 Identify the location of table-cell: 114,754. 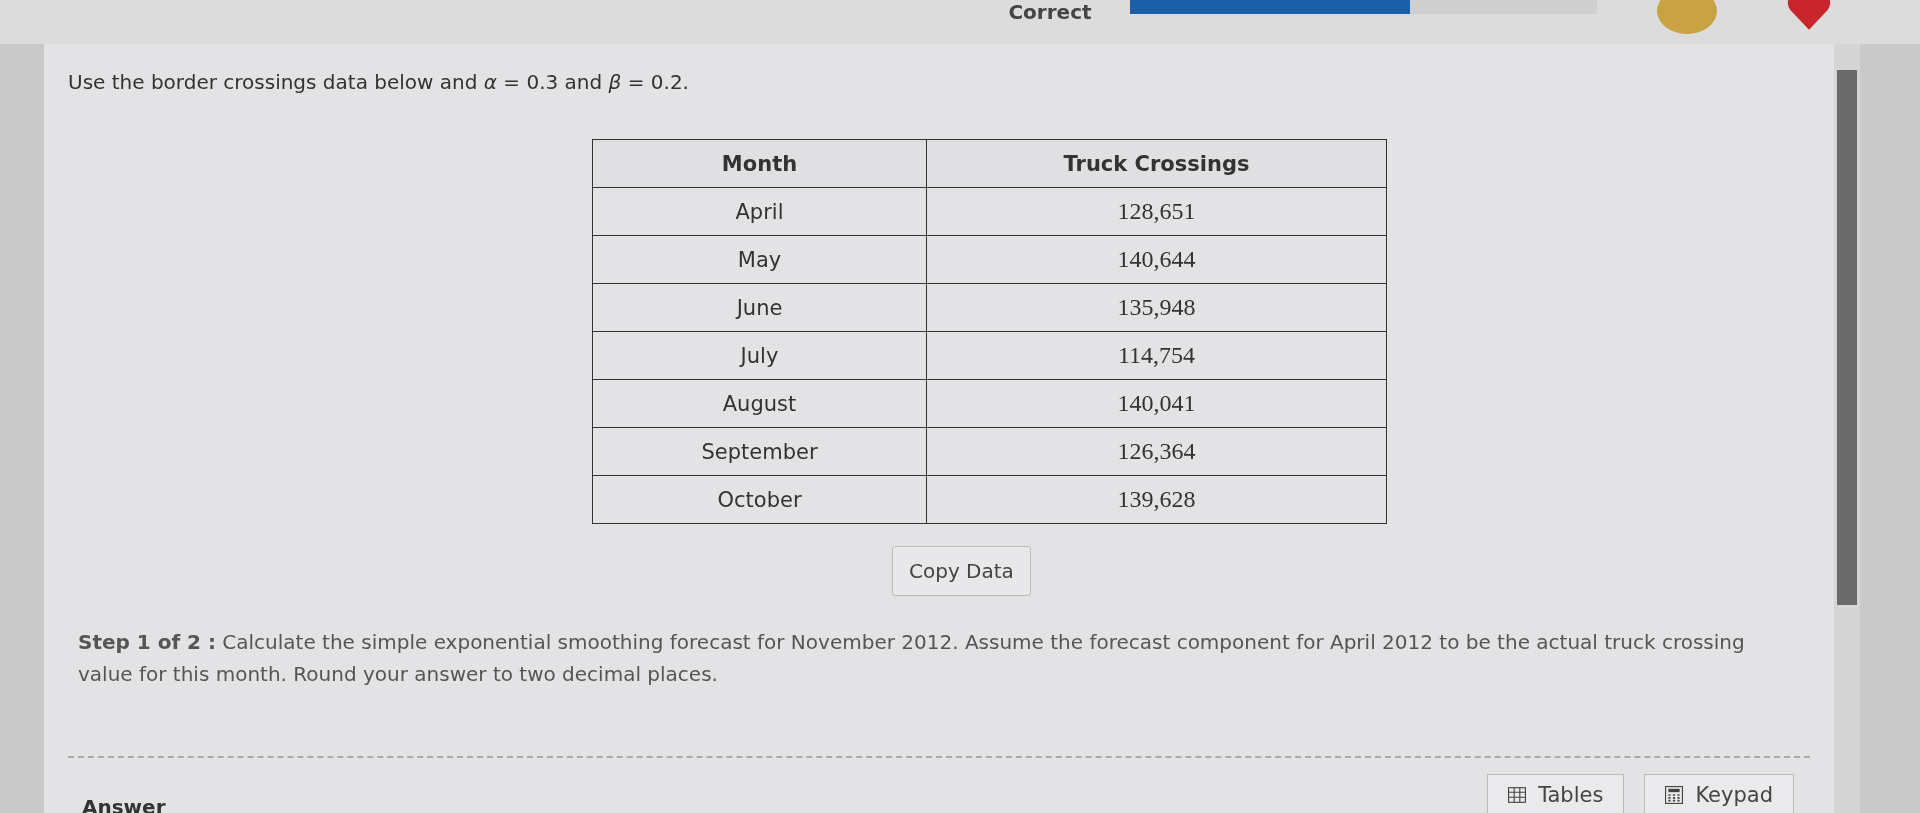
(1156, 355).